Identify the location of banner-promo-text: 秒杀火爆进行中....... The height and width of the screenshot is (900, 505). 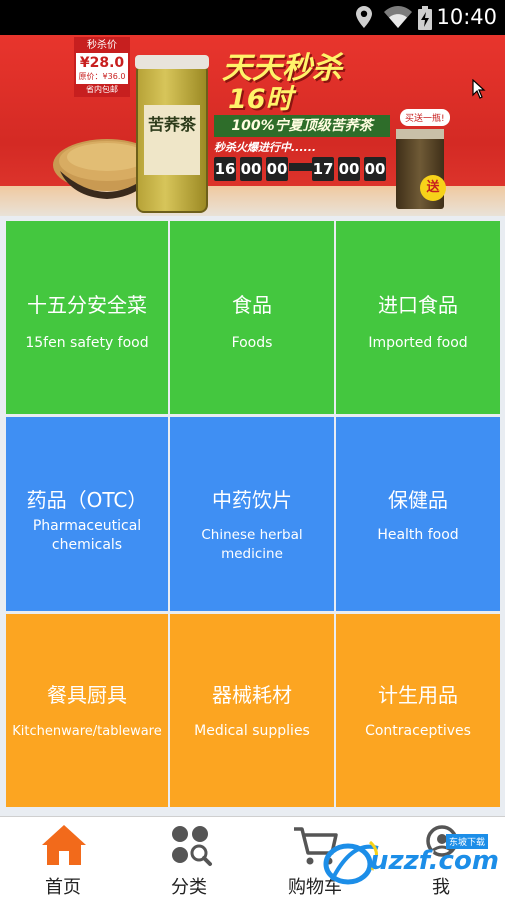
(265, 147).